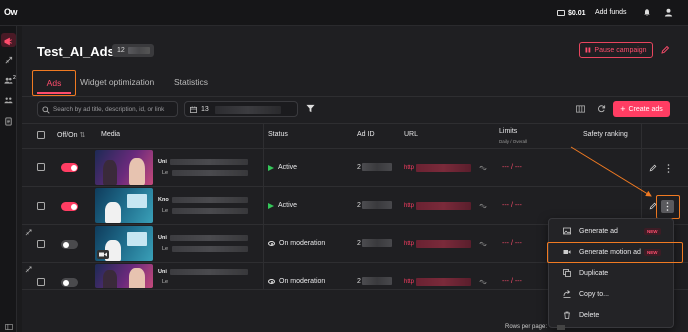 Image resolution: width=688 pixels, height=332 pixels. What do you see at coordinates (165, 282) in the screenshot?
I see `ad-description: Le` at bounding box center [165, 282].